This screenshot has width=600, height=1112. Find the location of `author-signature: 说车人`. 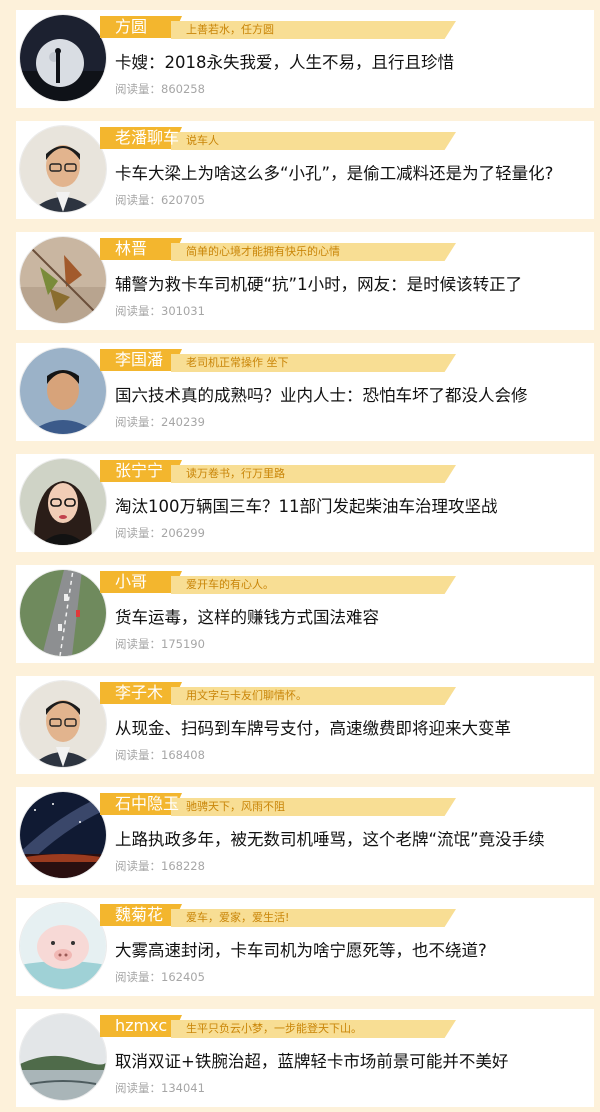

author-signature: 说车人 is located at coordinates (202, 140).